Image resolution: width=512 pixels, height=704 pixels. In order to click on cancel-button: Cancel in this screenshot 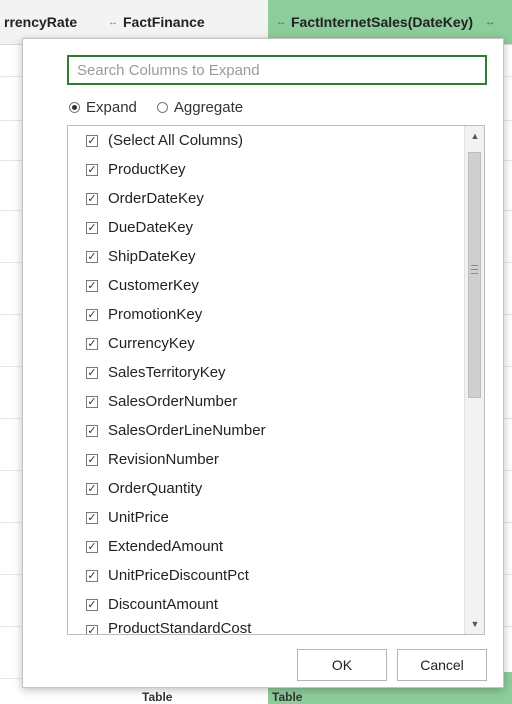, I will do `click(442, 665)`.